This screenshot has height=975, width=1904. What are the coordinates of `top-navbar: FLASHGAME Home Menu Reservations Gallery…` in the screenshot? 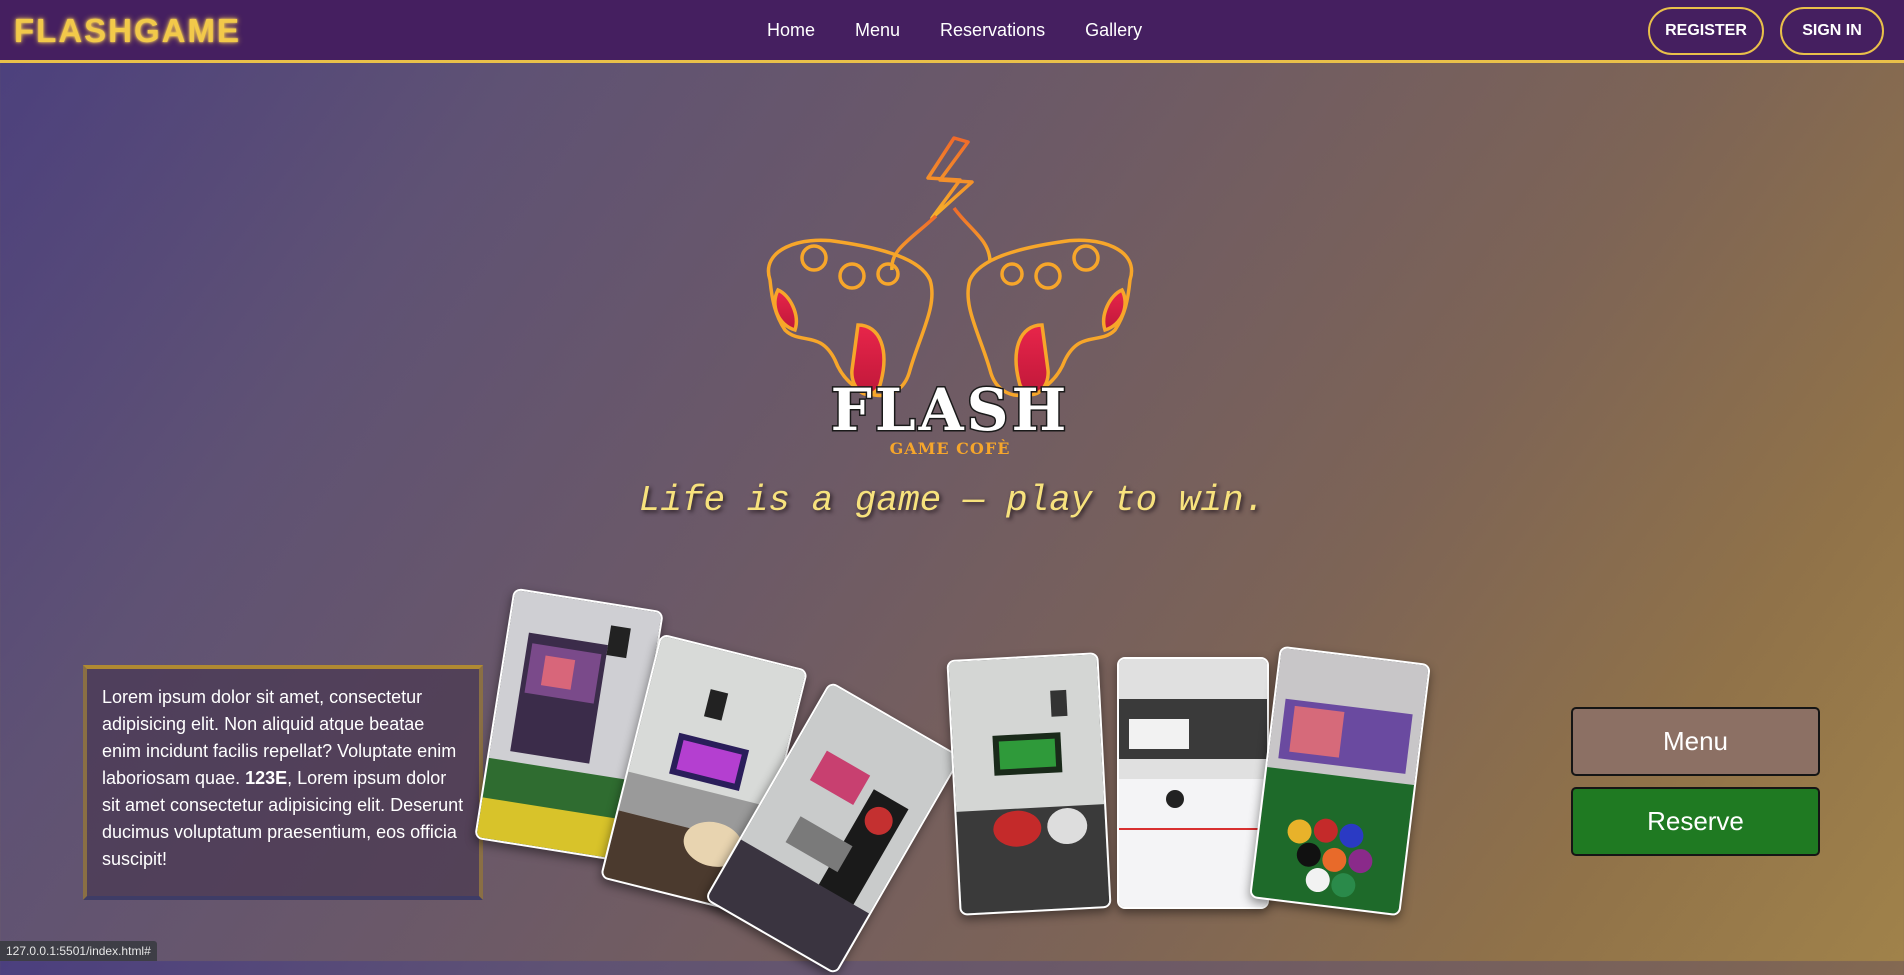 It's located at (952, 31).